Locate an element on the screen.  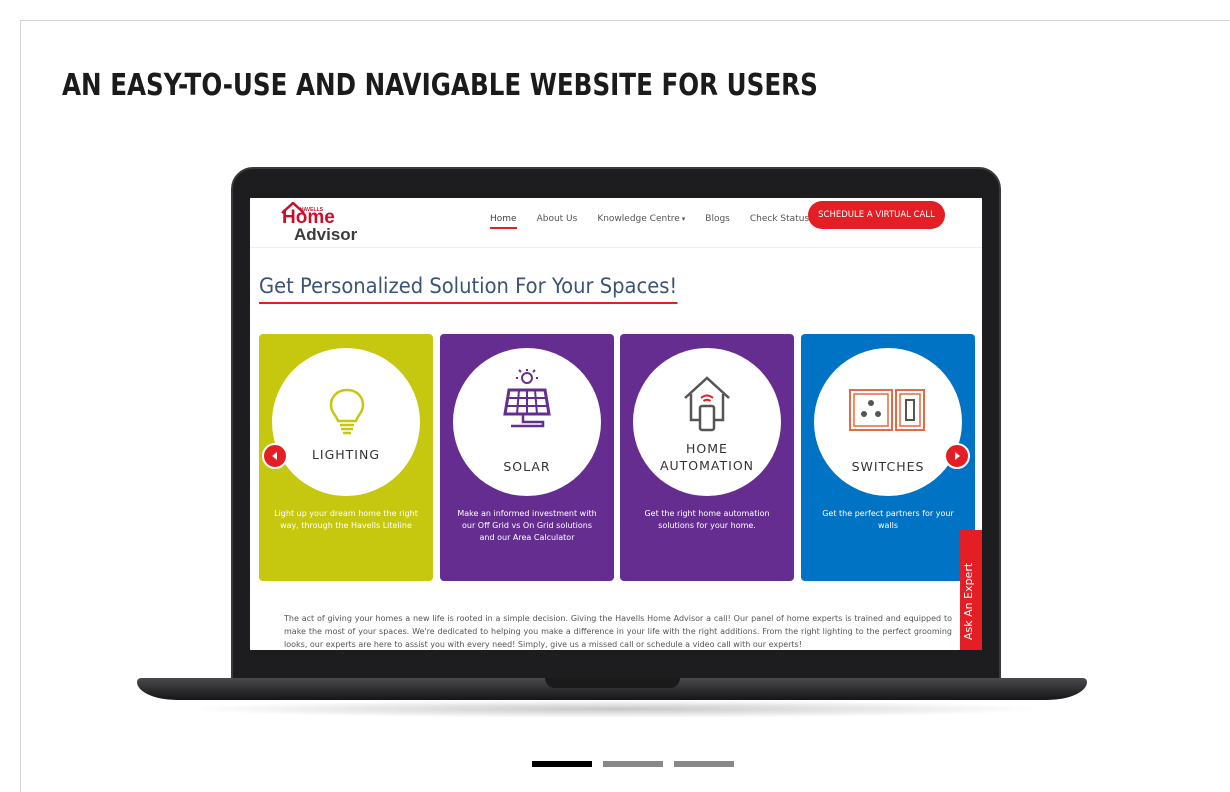
card-label: LIGHTING is located at coordinates (346, 454).